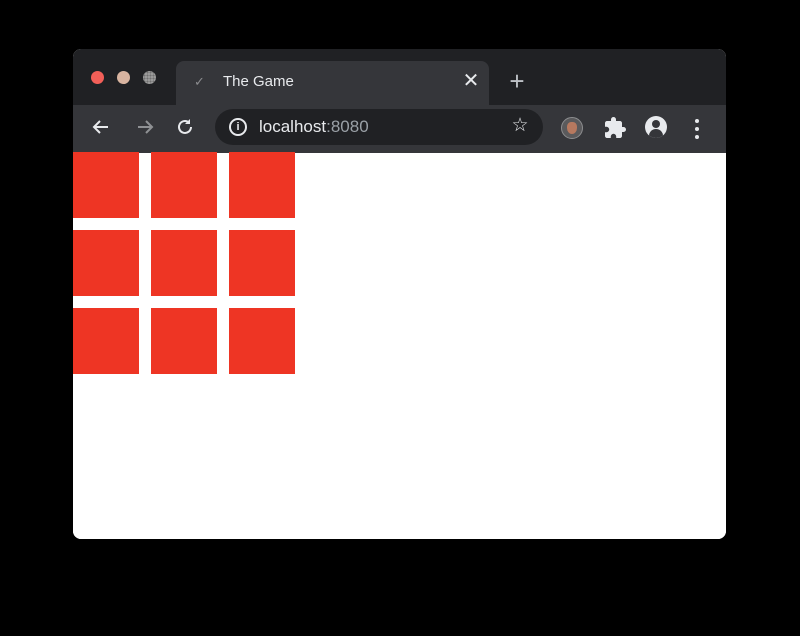 Image resolution: width=800 pixels, height=636 pixels. What do you see at coordinates (332, 83) in the screenshot?
I see `tab-the-game: ✓ The Game ✕` at bounding box center [332, 83].